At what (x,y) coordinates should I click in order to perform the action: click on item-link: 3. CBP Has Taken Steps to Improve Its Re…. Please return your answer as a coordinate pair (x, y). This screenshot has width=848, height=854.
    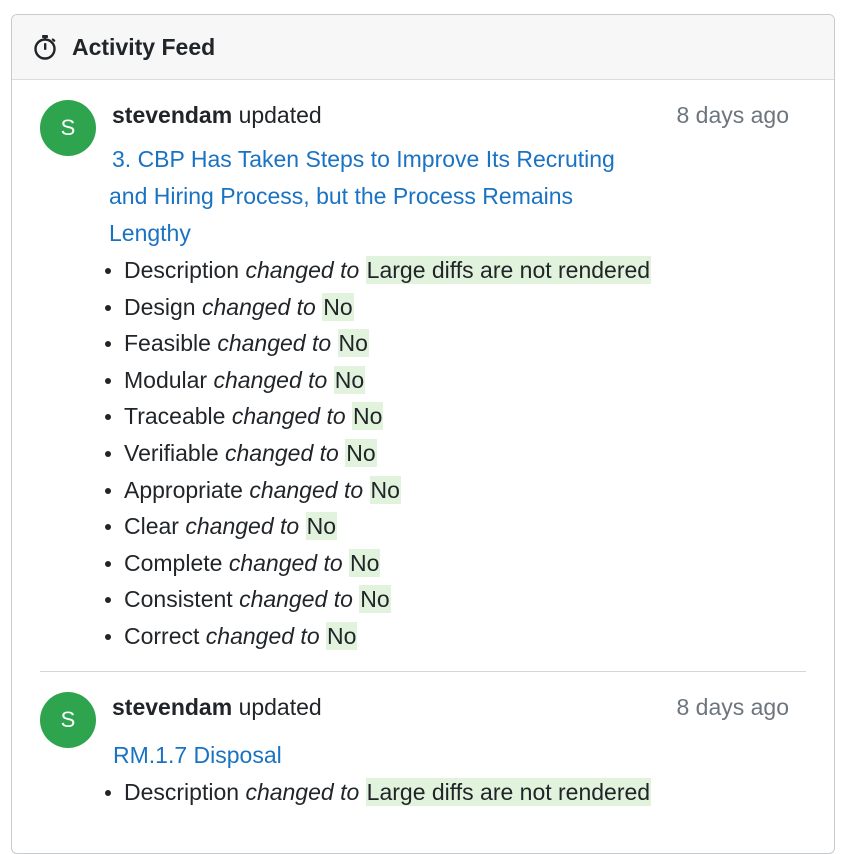
    Looking at the image, I should click on (369, 196).